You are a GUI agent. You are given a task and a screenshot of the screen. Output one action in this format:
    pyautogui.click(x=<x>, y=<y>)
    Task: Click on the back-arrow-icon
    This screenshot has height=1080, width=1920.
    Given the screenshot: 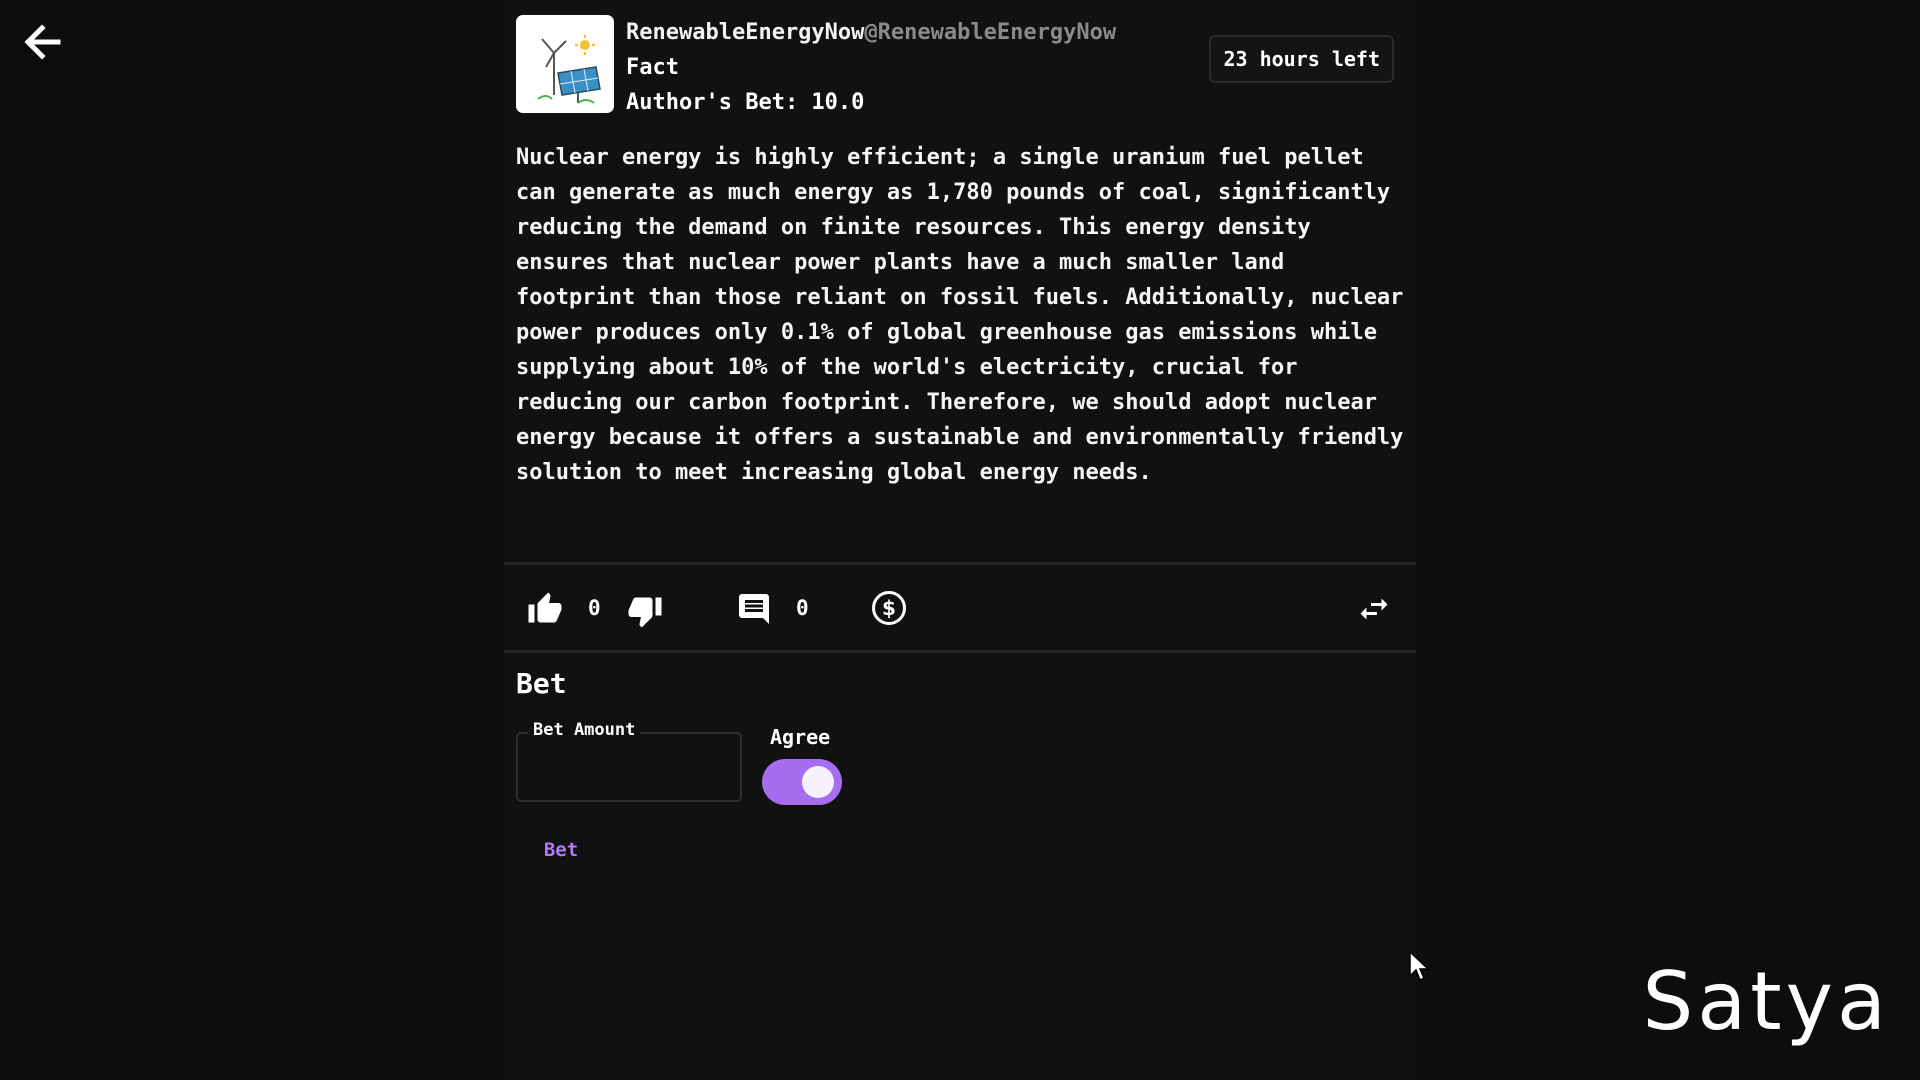 What is the action you would take?
    pyautogui.click(x=42, y=42)
    